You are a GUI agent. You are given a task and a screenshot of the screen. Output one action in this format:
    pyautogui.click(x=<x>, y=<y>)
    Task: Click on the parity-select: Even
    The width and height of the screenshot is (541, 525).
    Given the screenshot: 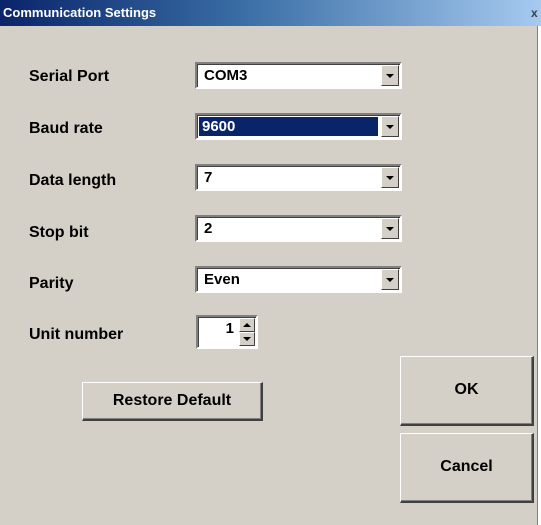 What is the action you would take?
    pyautogui.click(x=298, y=279)
    